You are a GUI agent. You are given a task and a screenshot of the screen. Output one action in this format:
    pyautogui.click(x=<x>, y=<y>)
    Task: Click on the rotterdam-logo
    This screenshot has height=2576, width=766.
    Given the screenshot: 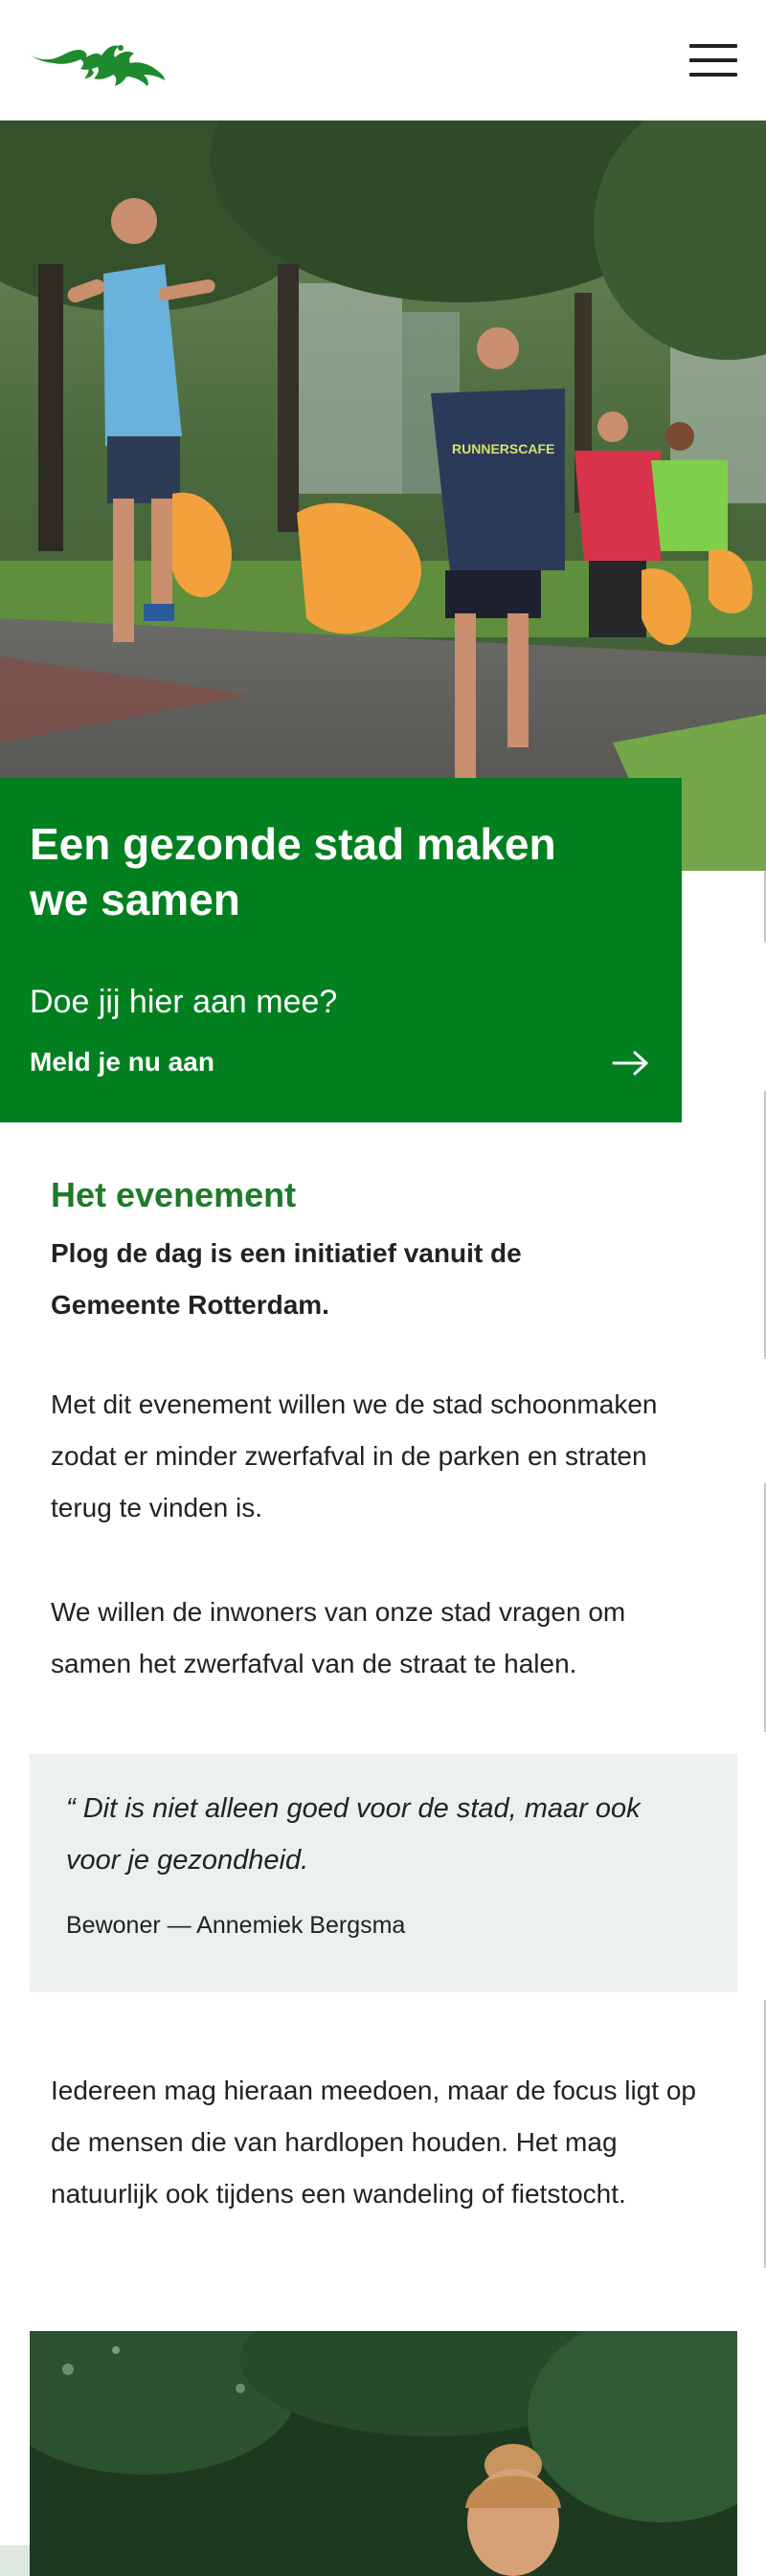 What is the action you would take?
    pyautogui.click(x=98, y=62)
    